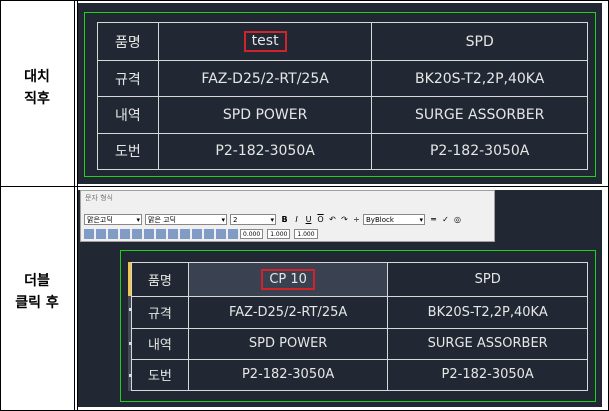  Describe the element at coordinates (332, 219) in the screenshot. I see `undo-icon: ↶` at that location.